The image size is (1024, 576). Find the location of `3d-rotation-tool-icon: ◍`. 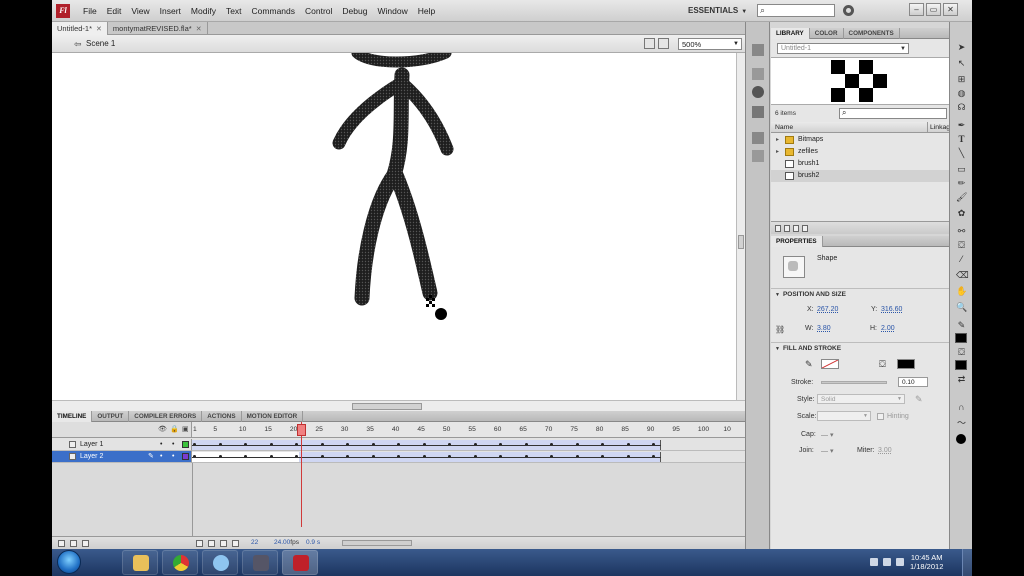

3d-rotation-tool-icon: ◍ is located at coordinates (961, 93).